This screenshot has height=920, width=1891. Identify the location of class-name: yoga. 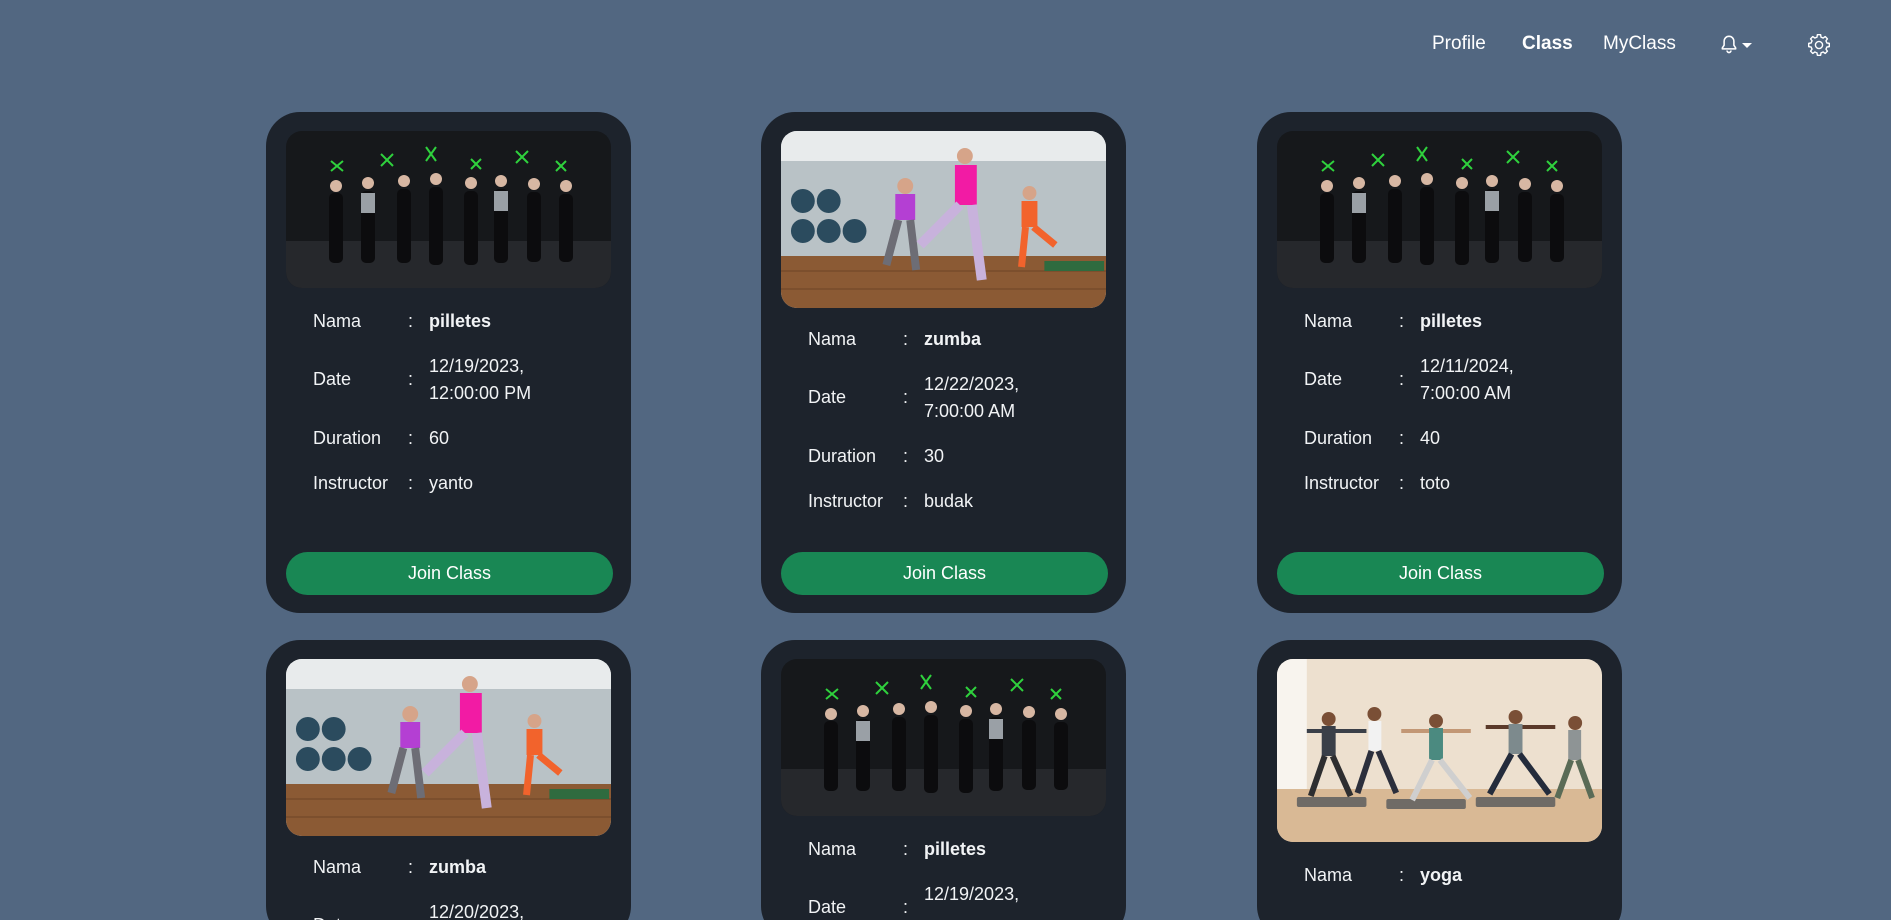
(1441, 875).